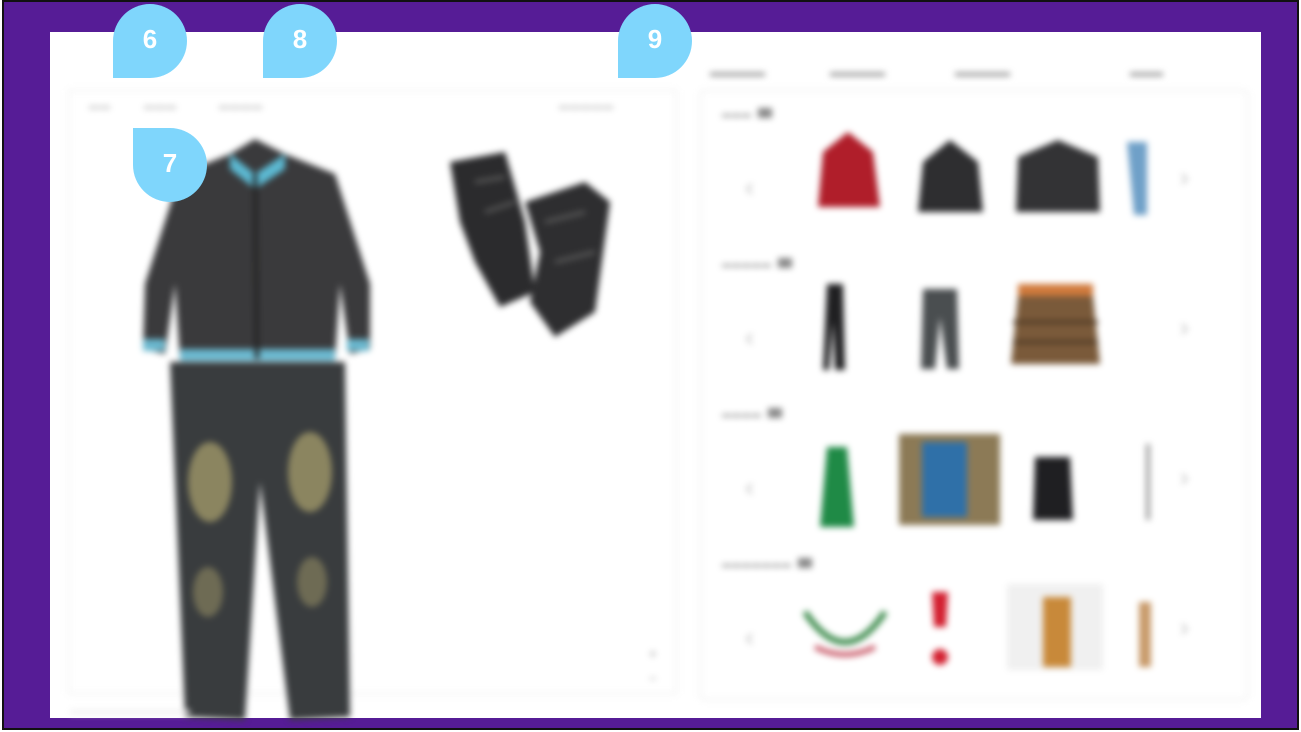  What do you see at coordinates (940, 629) in the screenshot?
I see `red-pendant-icon` at bounding box center [940, 629].